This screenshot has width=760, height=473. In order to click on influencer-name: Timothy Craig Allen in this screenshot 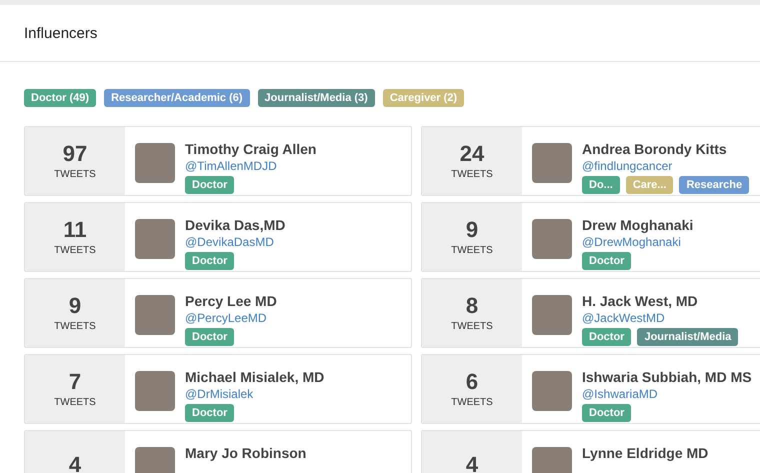, I will do `click(250, 149)`.